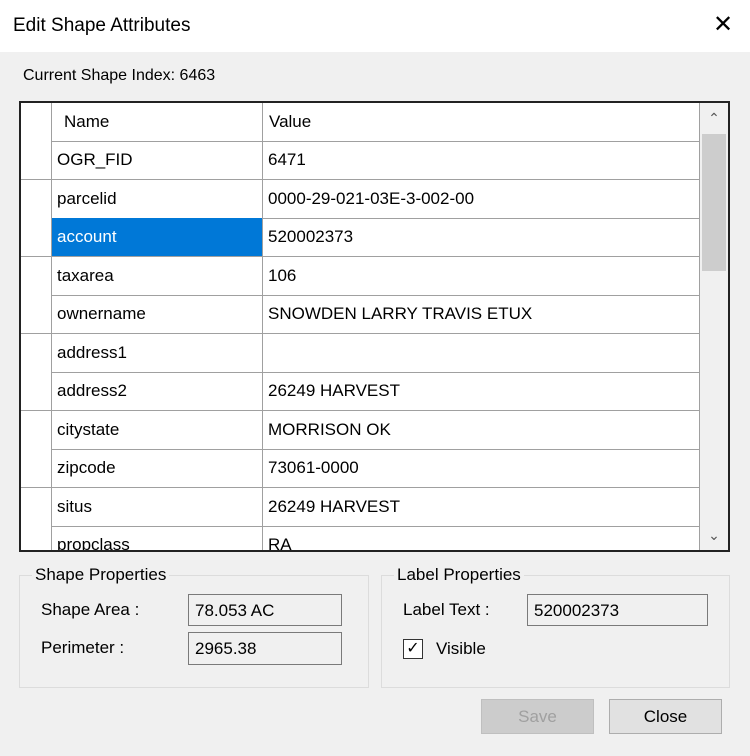 The width and height of the screenshot is (750, 756). I want to click on table-row: address1, so click(360, 353).